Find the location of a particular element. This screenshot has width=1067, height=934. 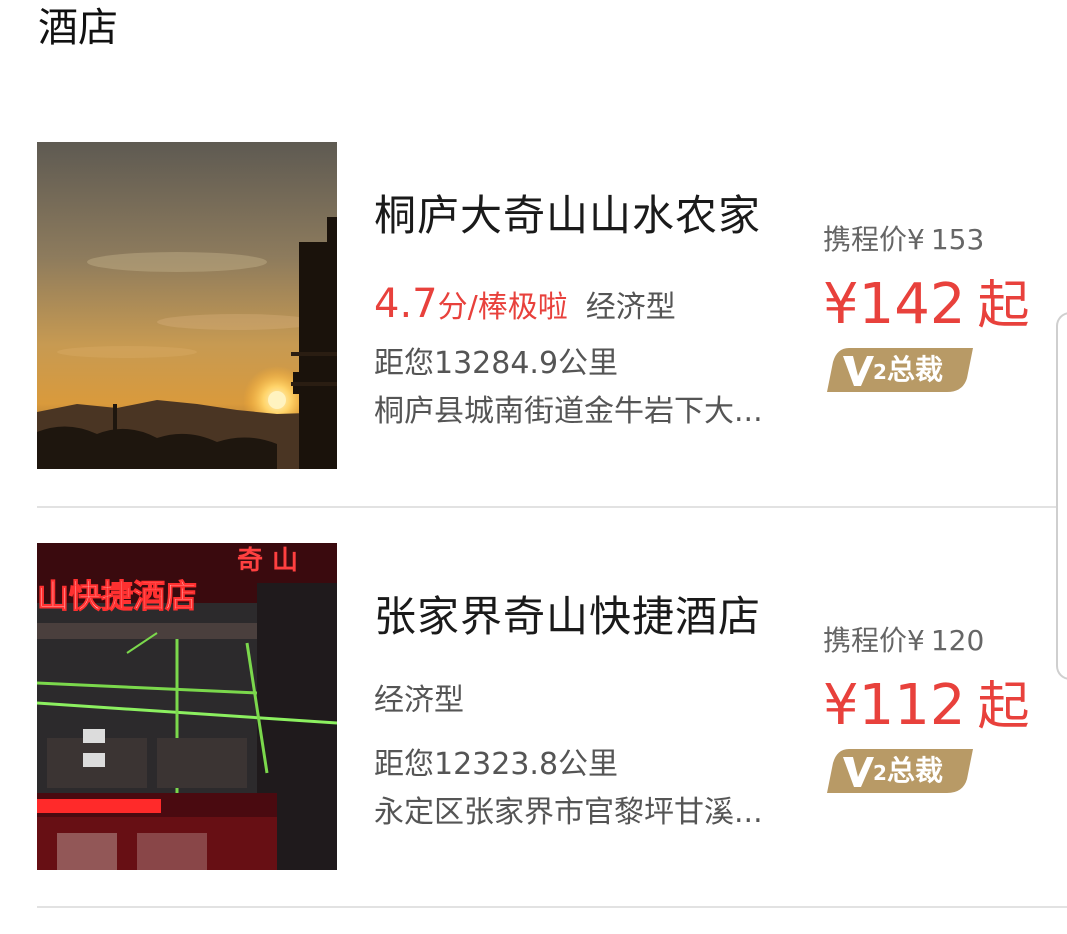

hotel-roof-text: 奇 山 is located at coordinates (267, 561).